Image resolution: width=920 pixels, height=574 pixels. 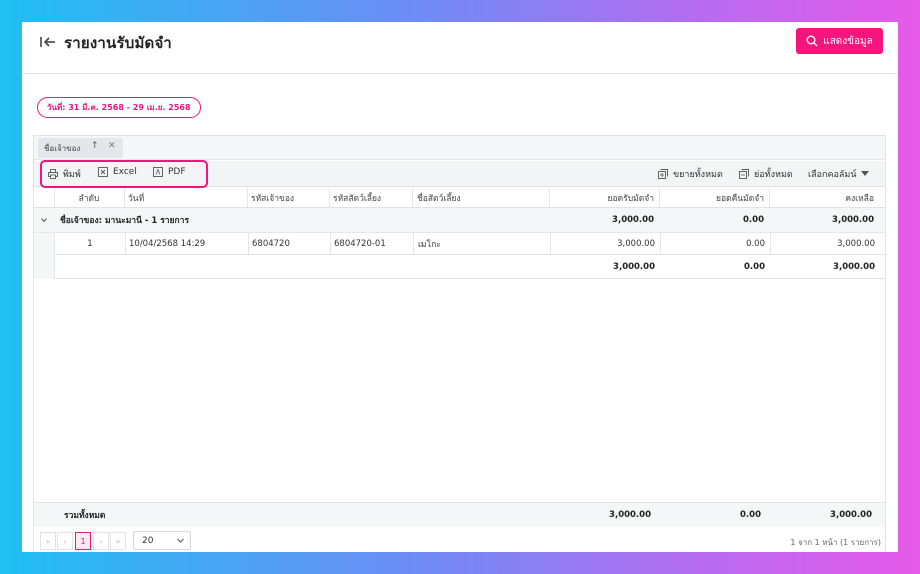 I want to click on cell-balance: 3,000.00, so click(x=856, y=243).